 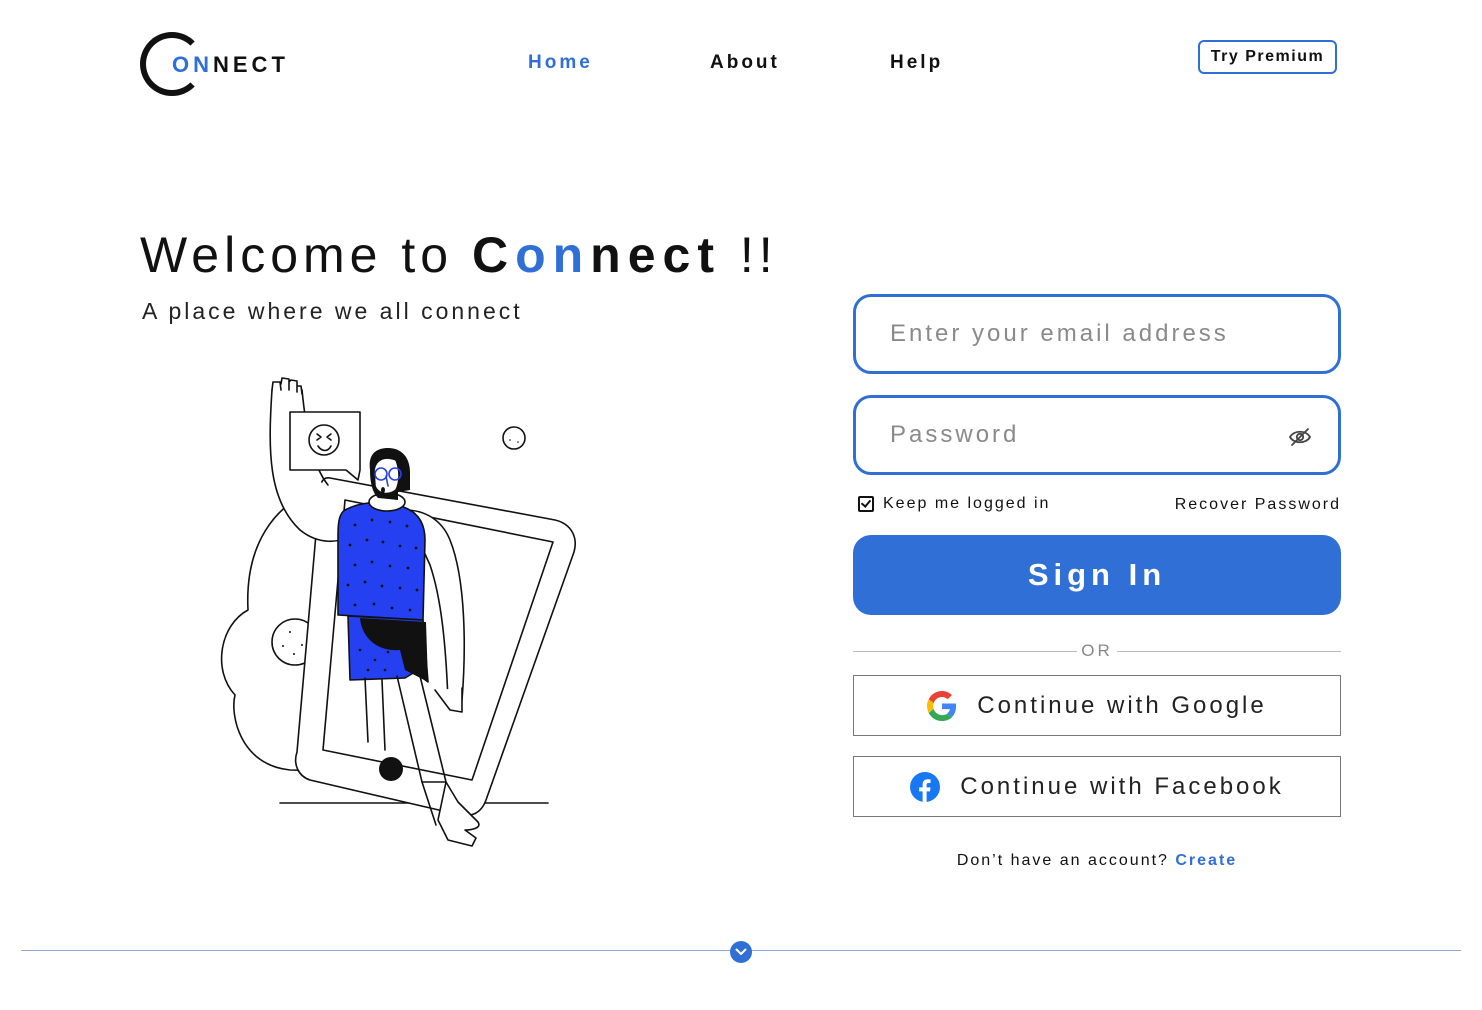 I want to click on welcome-heading: Welcome to Connect !!, so click(x=459, y=255).